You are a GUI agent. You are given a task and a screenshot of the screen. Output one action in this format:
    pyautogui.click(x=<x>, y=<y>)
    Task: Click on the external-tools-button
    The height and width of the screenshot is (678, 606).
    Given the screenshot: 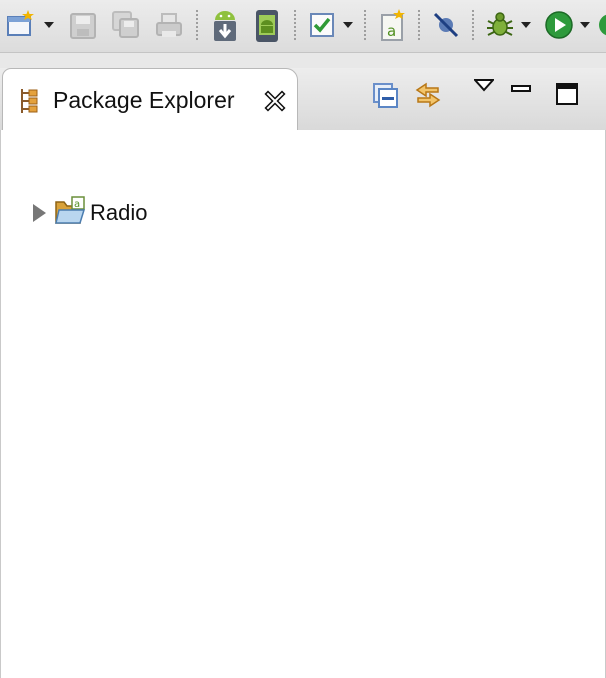 What is the action you would take?
    pyautogui.click(x=602, y=26)
    